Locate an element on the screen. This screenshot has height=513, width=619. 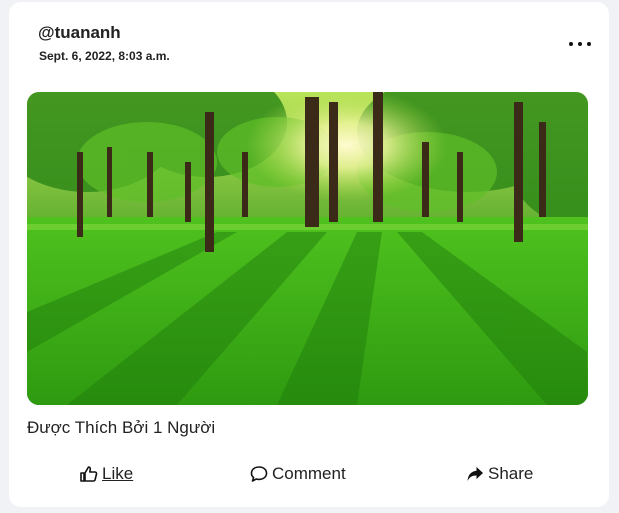
ellipsis-icon is located at coordinates (571, 44).